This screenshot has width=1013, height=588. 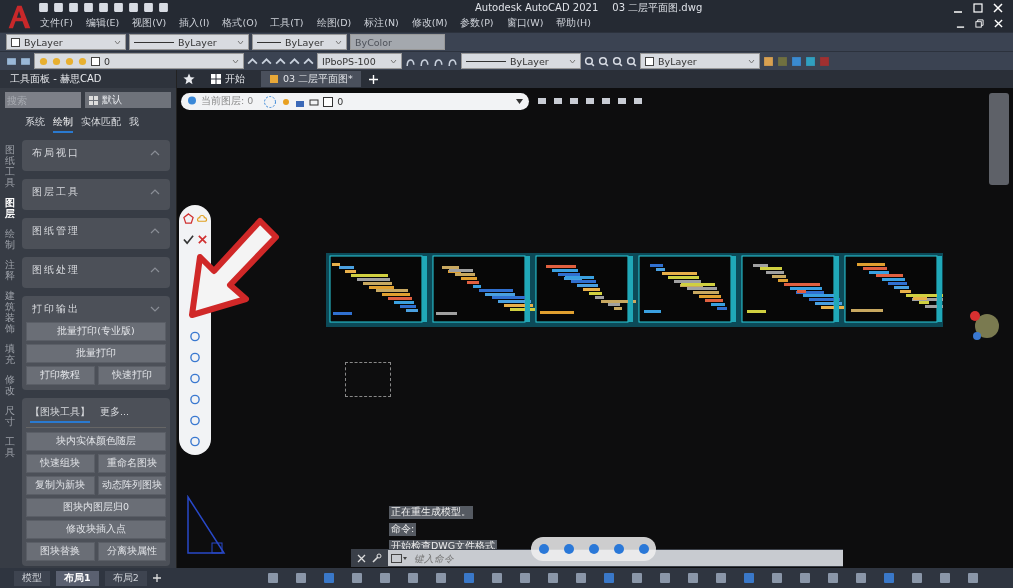 I want to click on palette-tab: 我, so click(x=134, y=124).